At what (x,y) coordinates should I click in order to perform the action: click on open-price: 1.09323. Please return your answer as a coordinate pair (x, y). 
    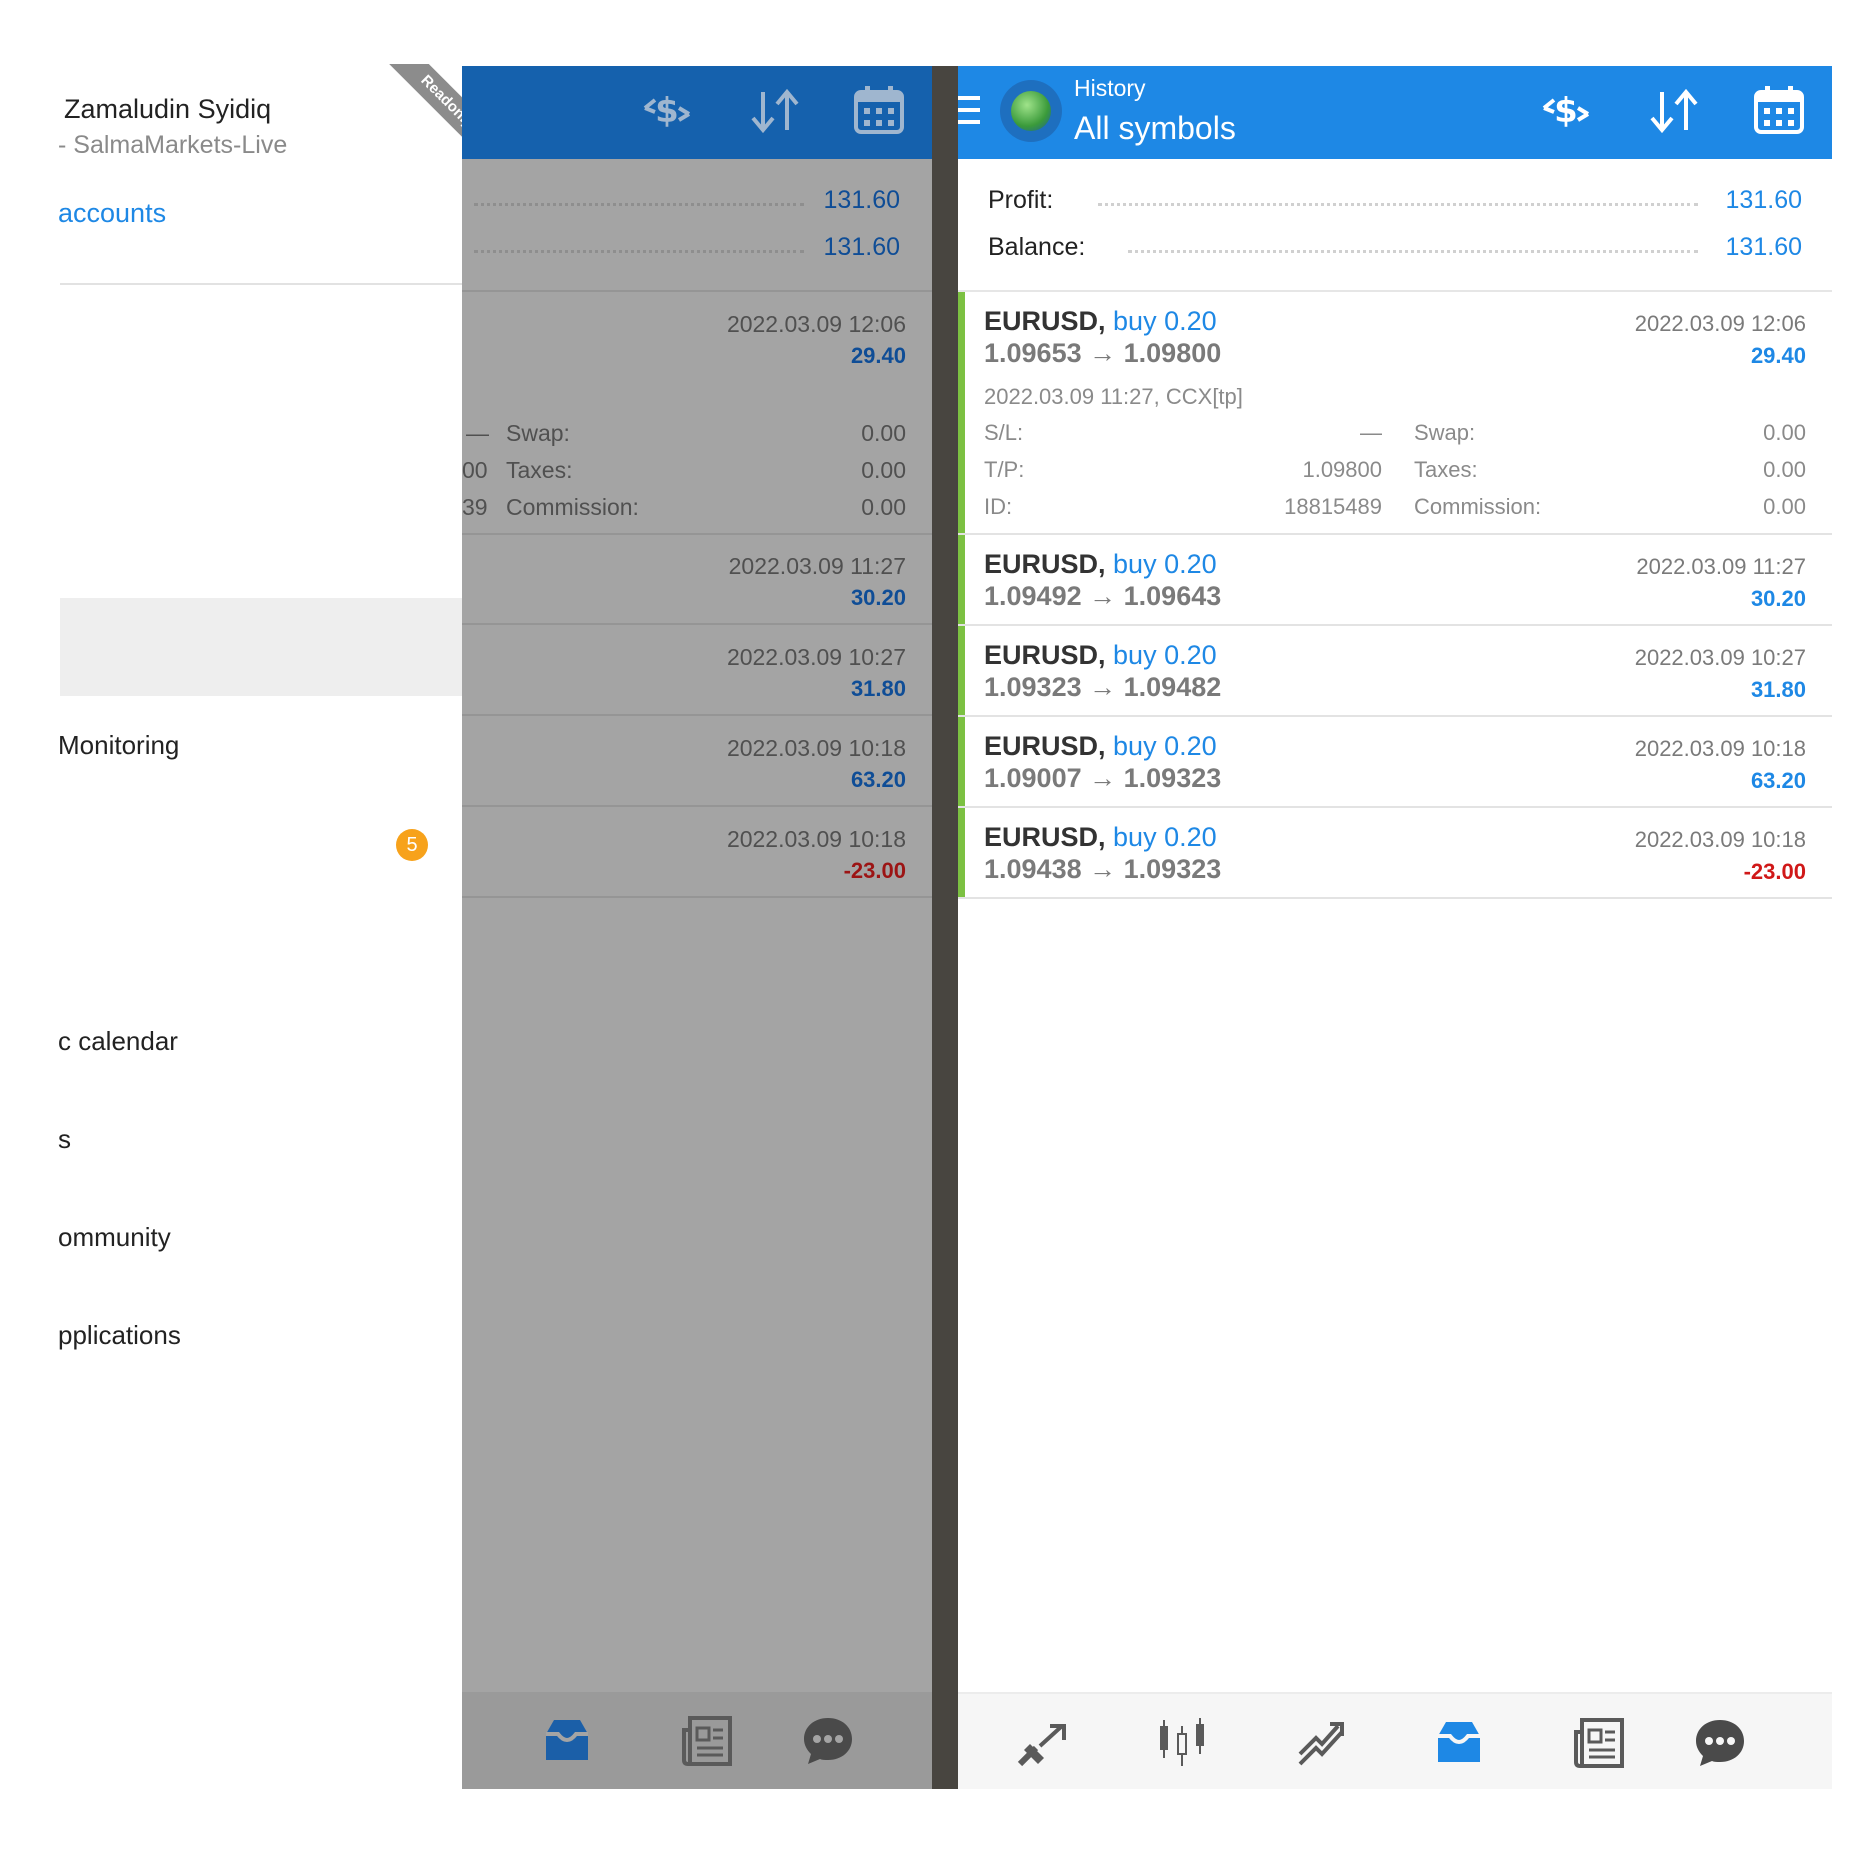
    Looking at the image, I should click on (1033, 687).